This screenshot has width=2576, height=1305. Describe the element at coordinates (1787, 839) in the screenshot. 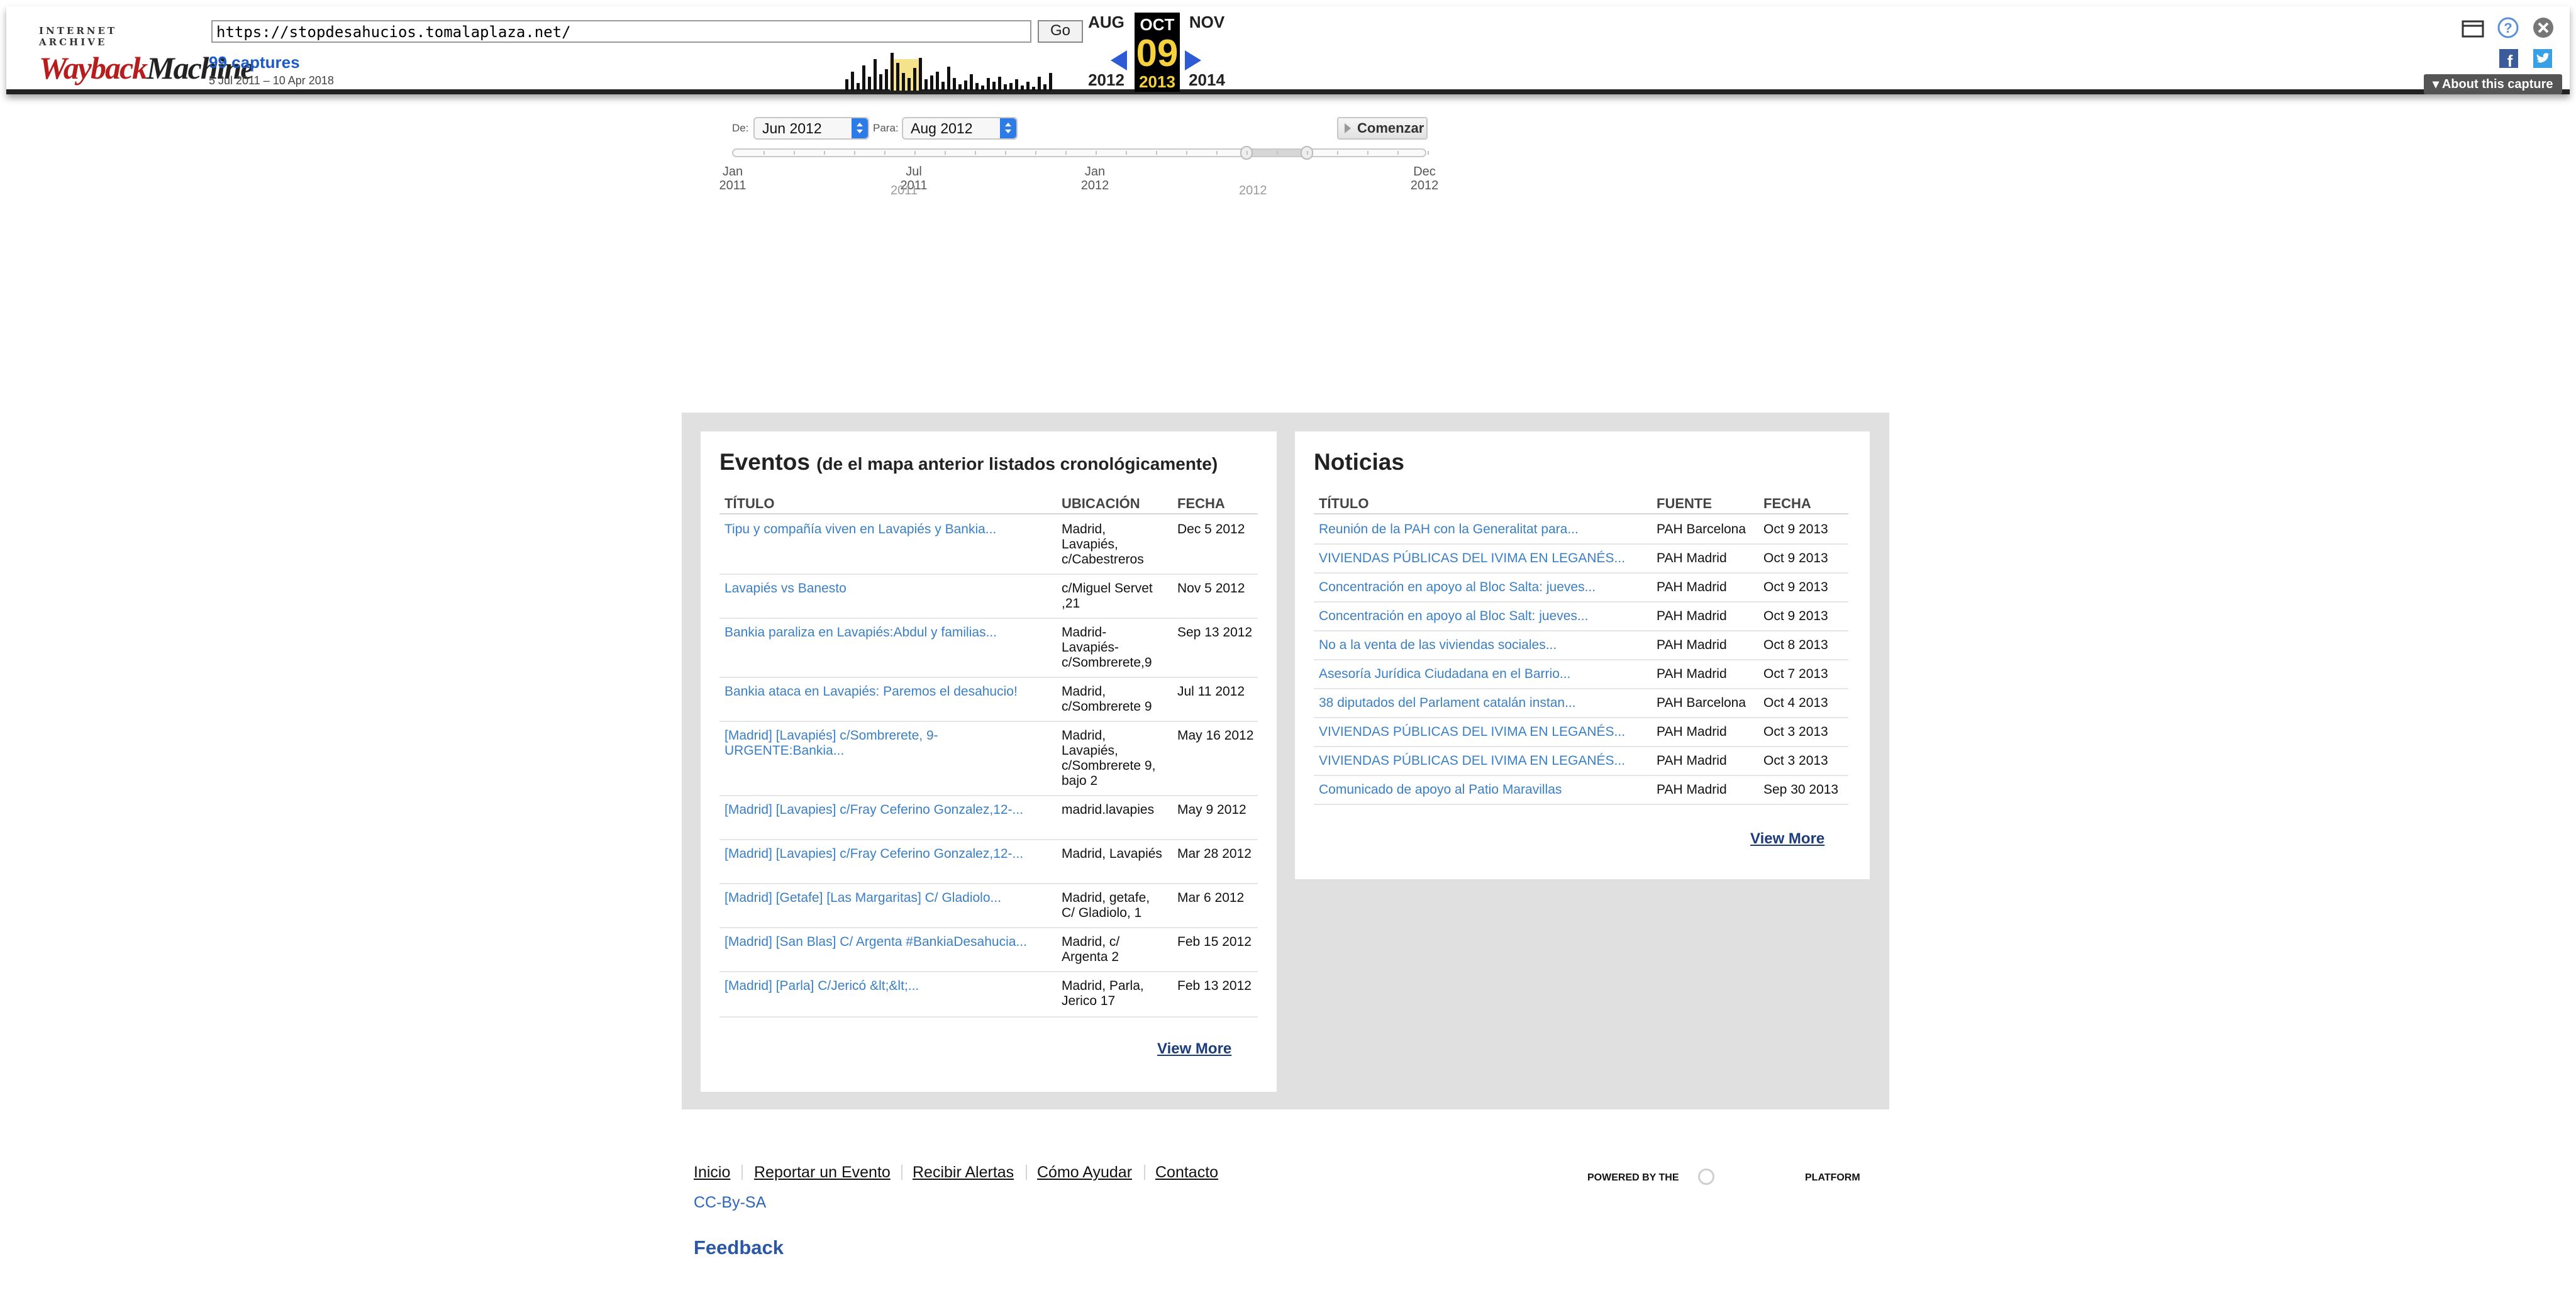

I see `news-view-more-link: View More` at that location.